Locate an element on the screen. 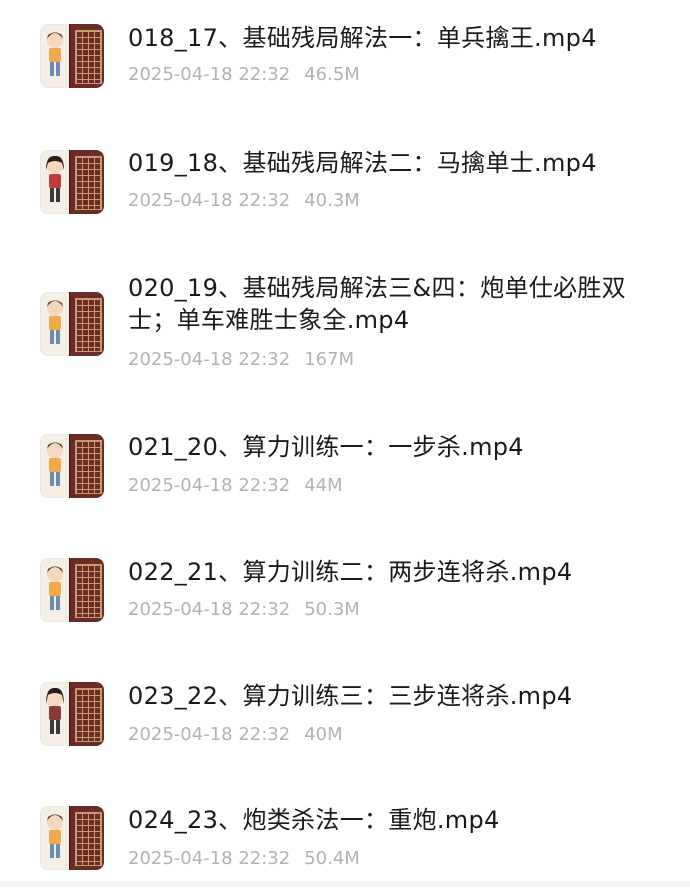 This screenshot has height=892, width=690. file-name: 024_23、炮类杀法一：重炮.mp4 is located at coordinates (314, 820).